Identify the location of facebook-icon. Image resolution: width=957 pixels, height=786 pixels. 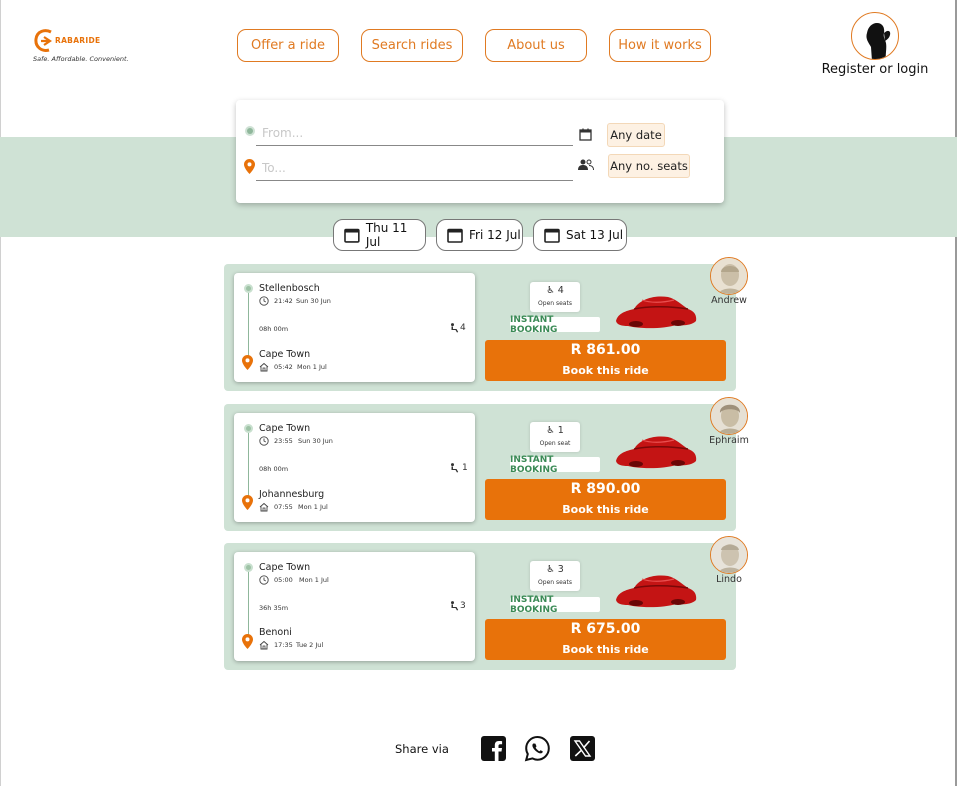
(493, 748).